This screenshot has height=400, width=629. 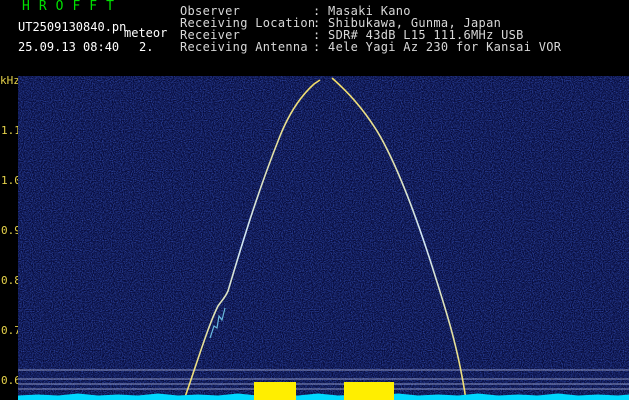 What do you see at coordinates (146, 33) in the screenshot?
I see `mode-label: meteor` at bounding box center [146, 33].